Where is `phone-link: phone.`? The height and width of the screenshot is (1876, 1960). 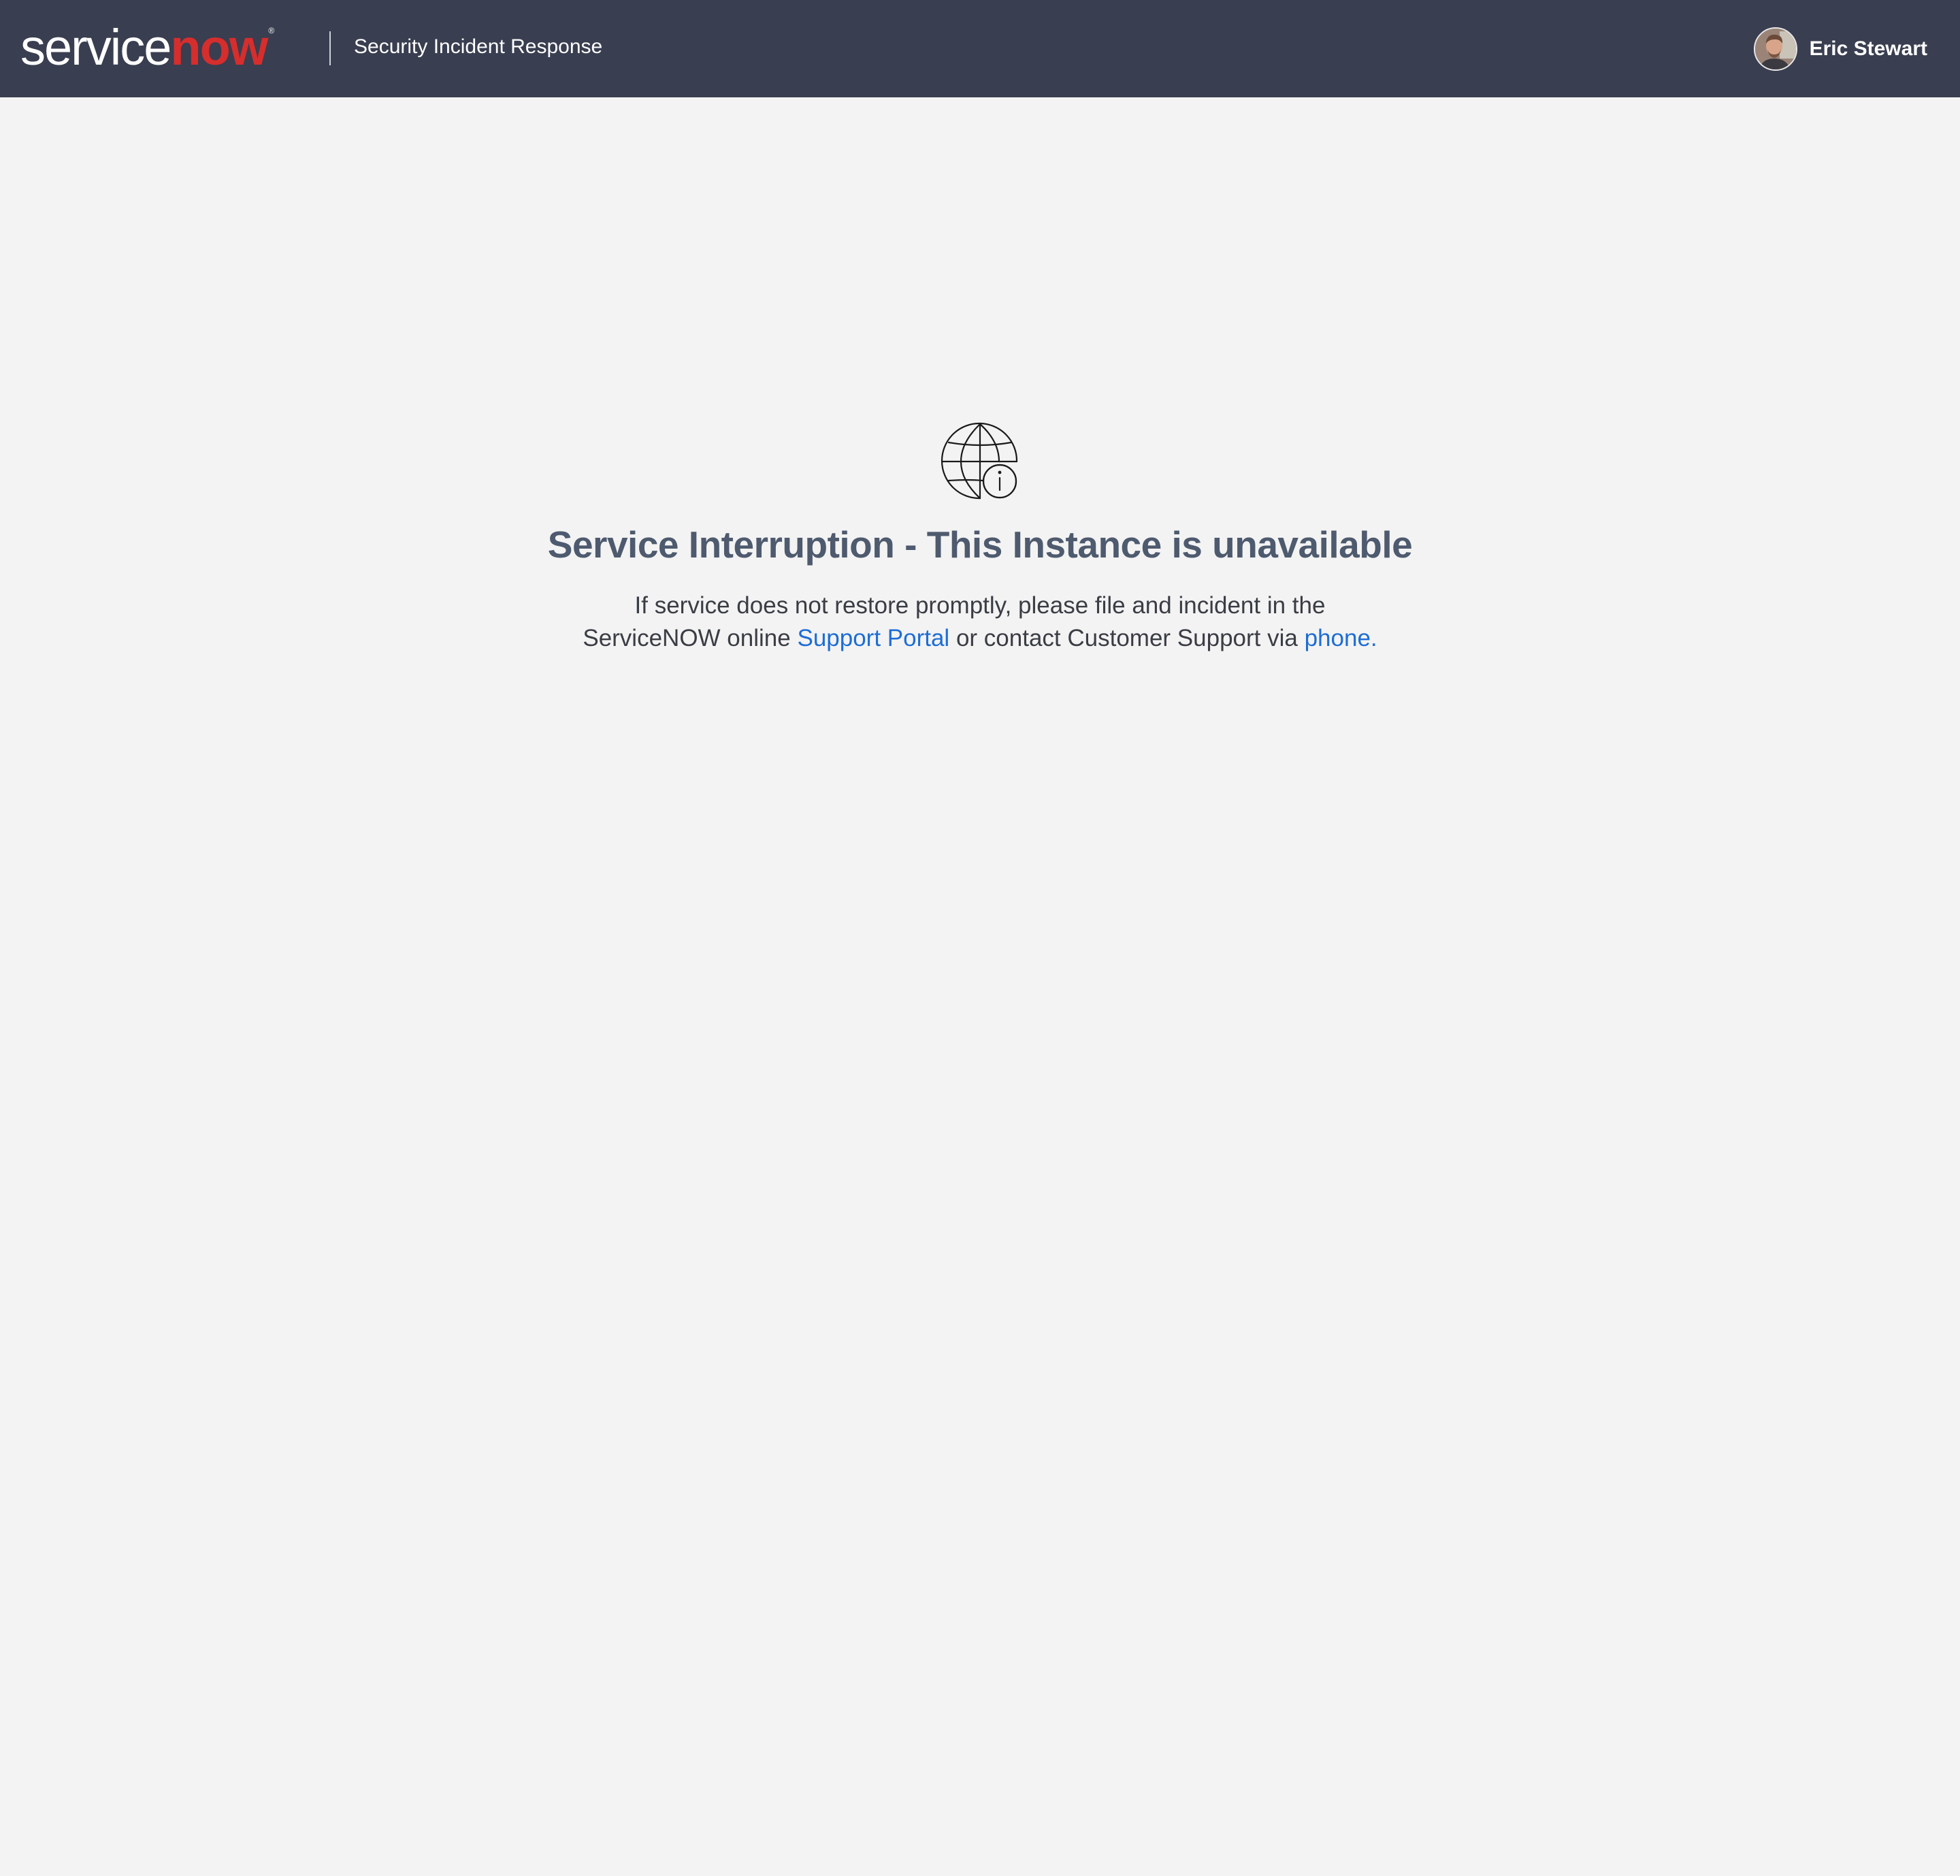
phone-link: phone. is located at coordinates (1341, 638).